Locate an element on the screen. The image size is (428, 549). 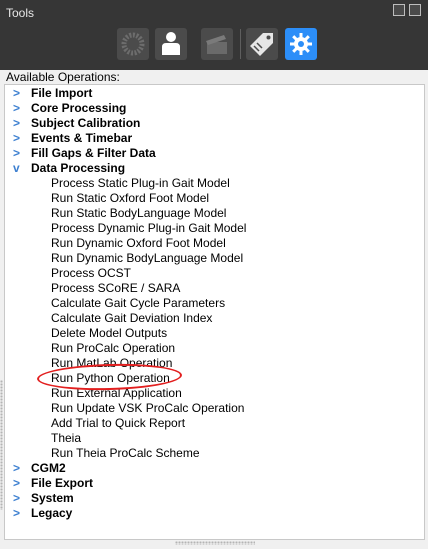
category-label: Legacy is located at coordinates (52, 513).